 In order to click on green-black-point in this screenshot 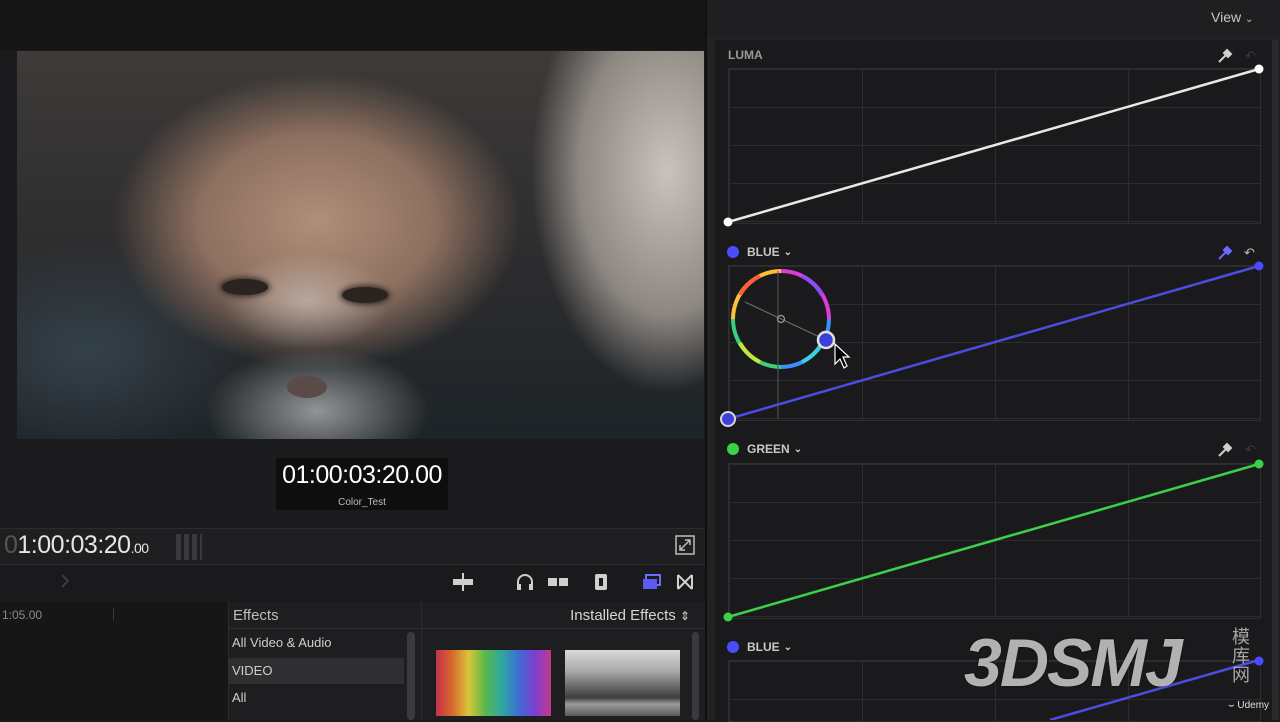, I will do `click(728, 617)`.